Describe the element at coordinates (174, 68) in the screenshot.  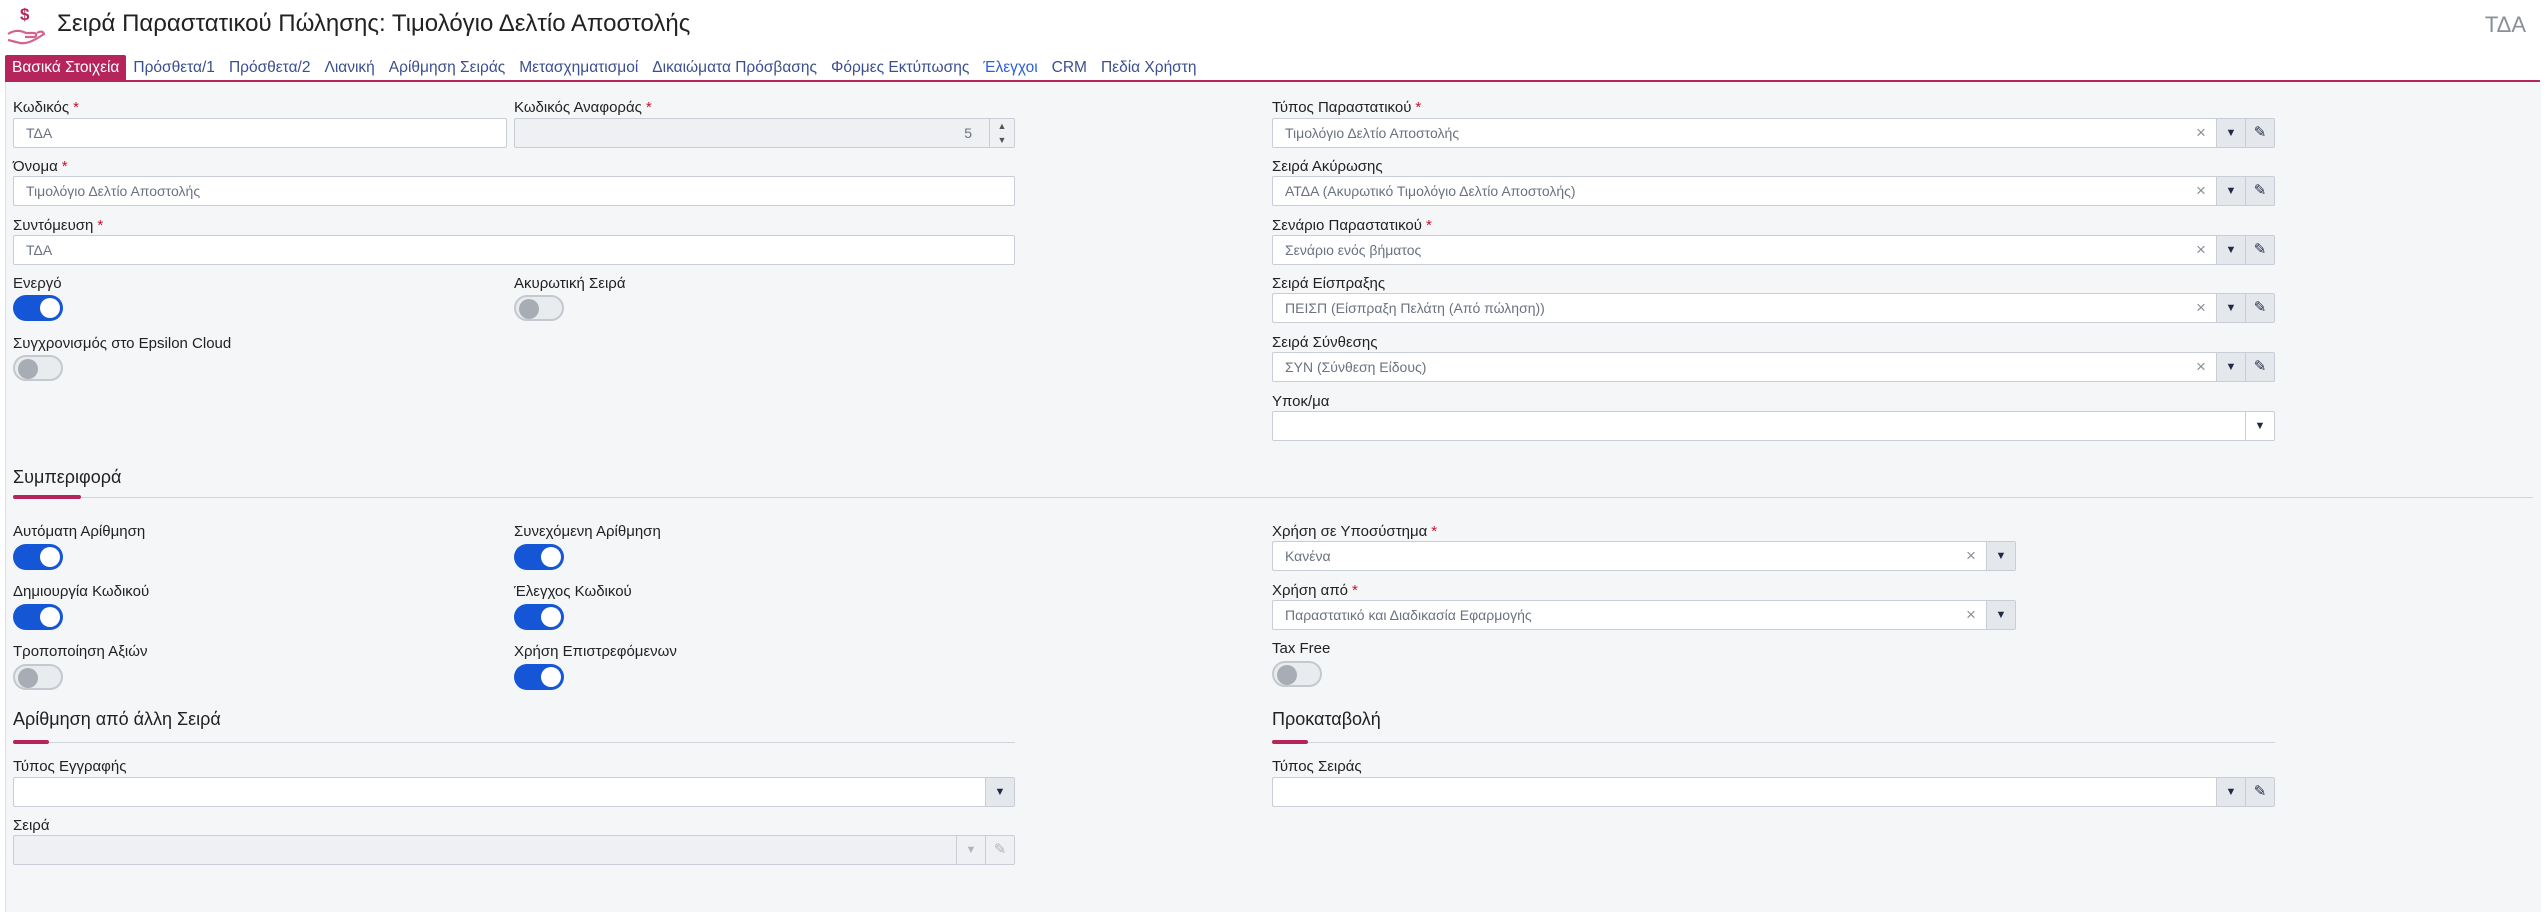
I see `tab-additional-1: Πρόσθετα/1` at that location.